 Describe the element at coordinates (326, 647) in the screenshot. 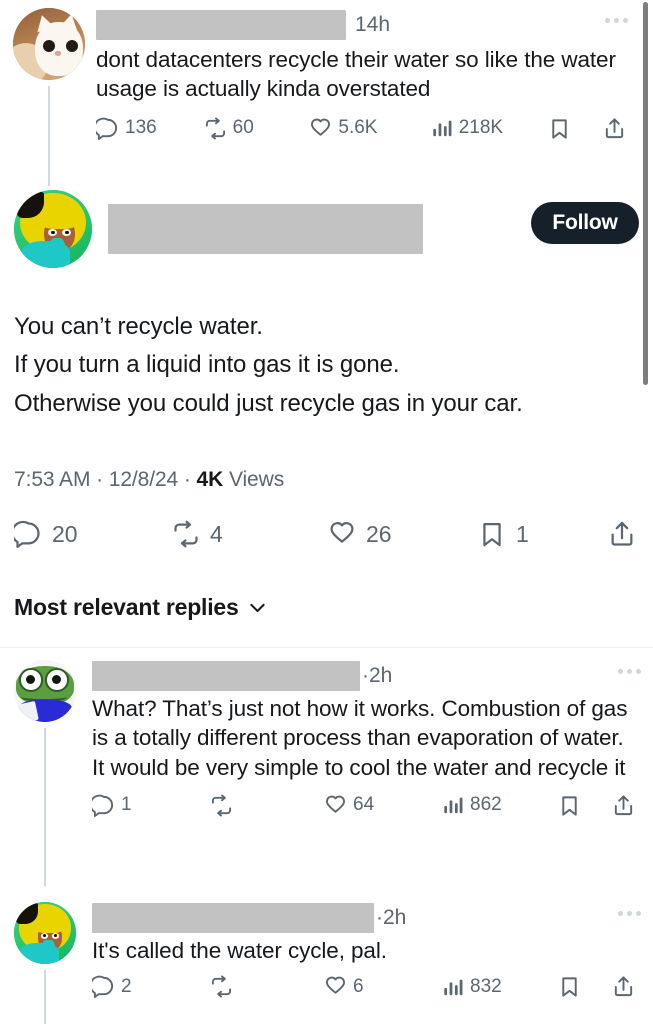

I see `section-divider` at that location.